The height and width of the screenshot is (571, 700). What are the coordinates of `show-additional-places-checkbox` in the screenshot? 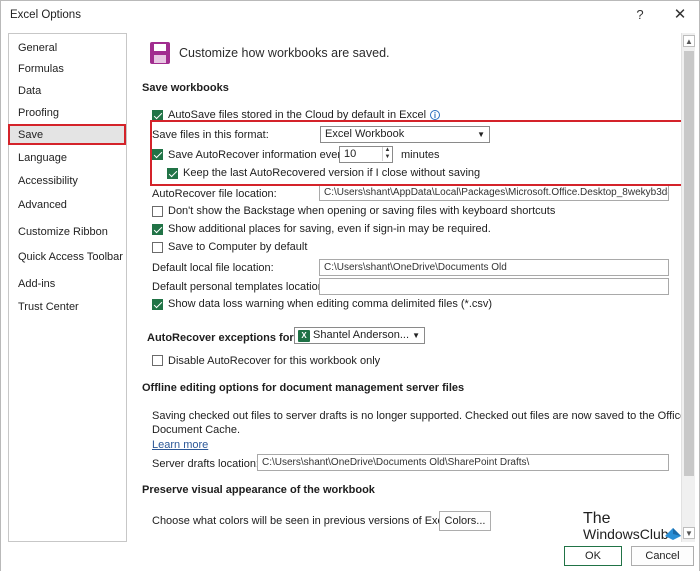 It's located at (157, 229).